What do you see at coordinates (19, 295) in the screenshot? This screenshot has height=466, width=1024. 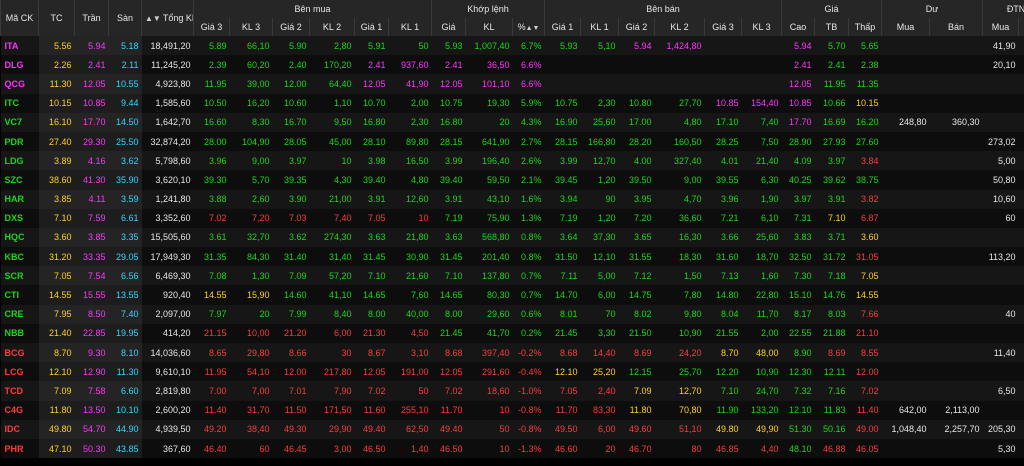 I see `stock-symbol: CTI` at bounding box center [19, 295].